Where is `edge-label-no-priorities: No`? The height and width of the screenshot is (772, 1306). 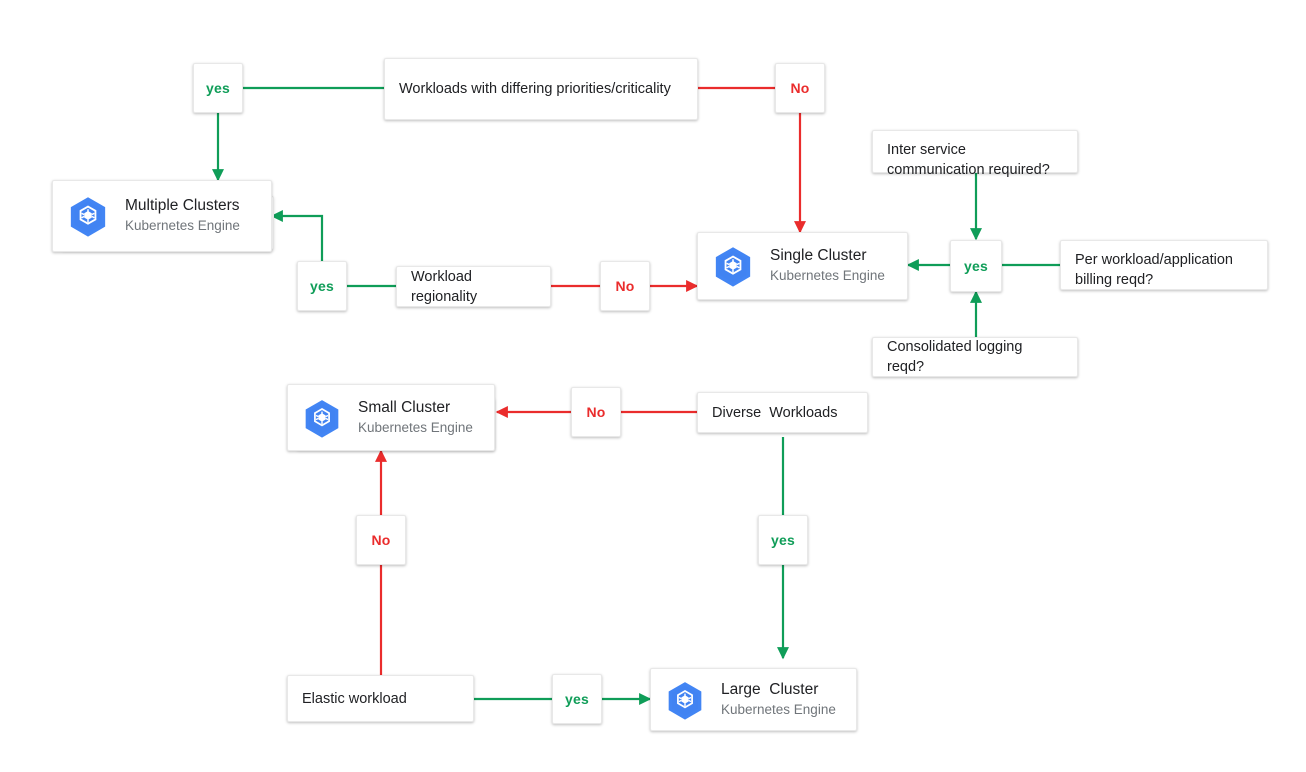
edge-label-no-priorities: No is located at coordinates (800, 88).